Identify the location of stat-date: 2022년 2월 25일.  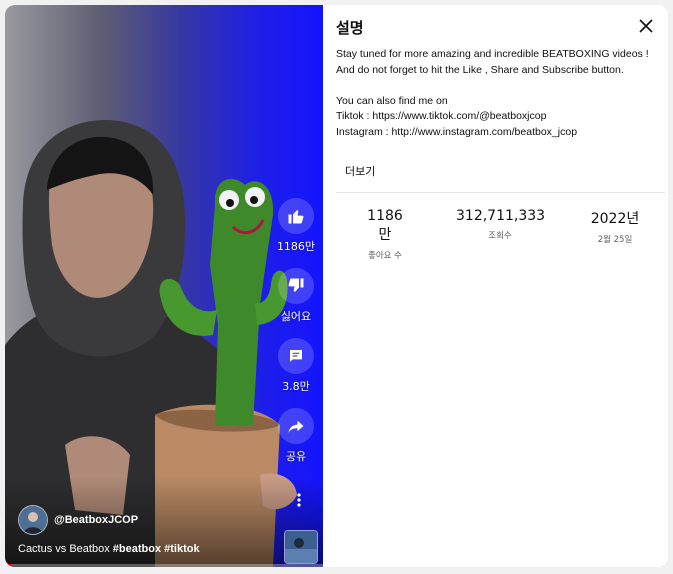
(615, 226).